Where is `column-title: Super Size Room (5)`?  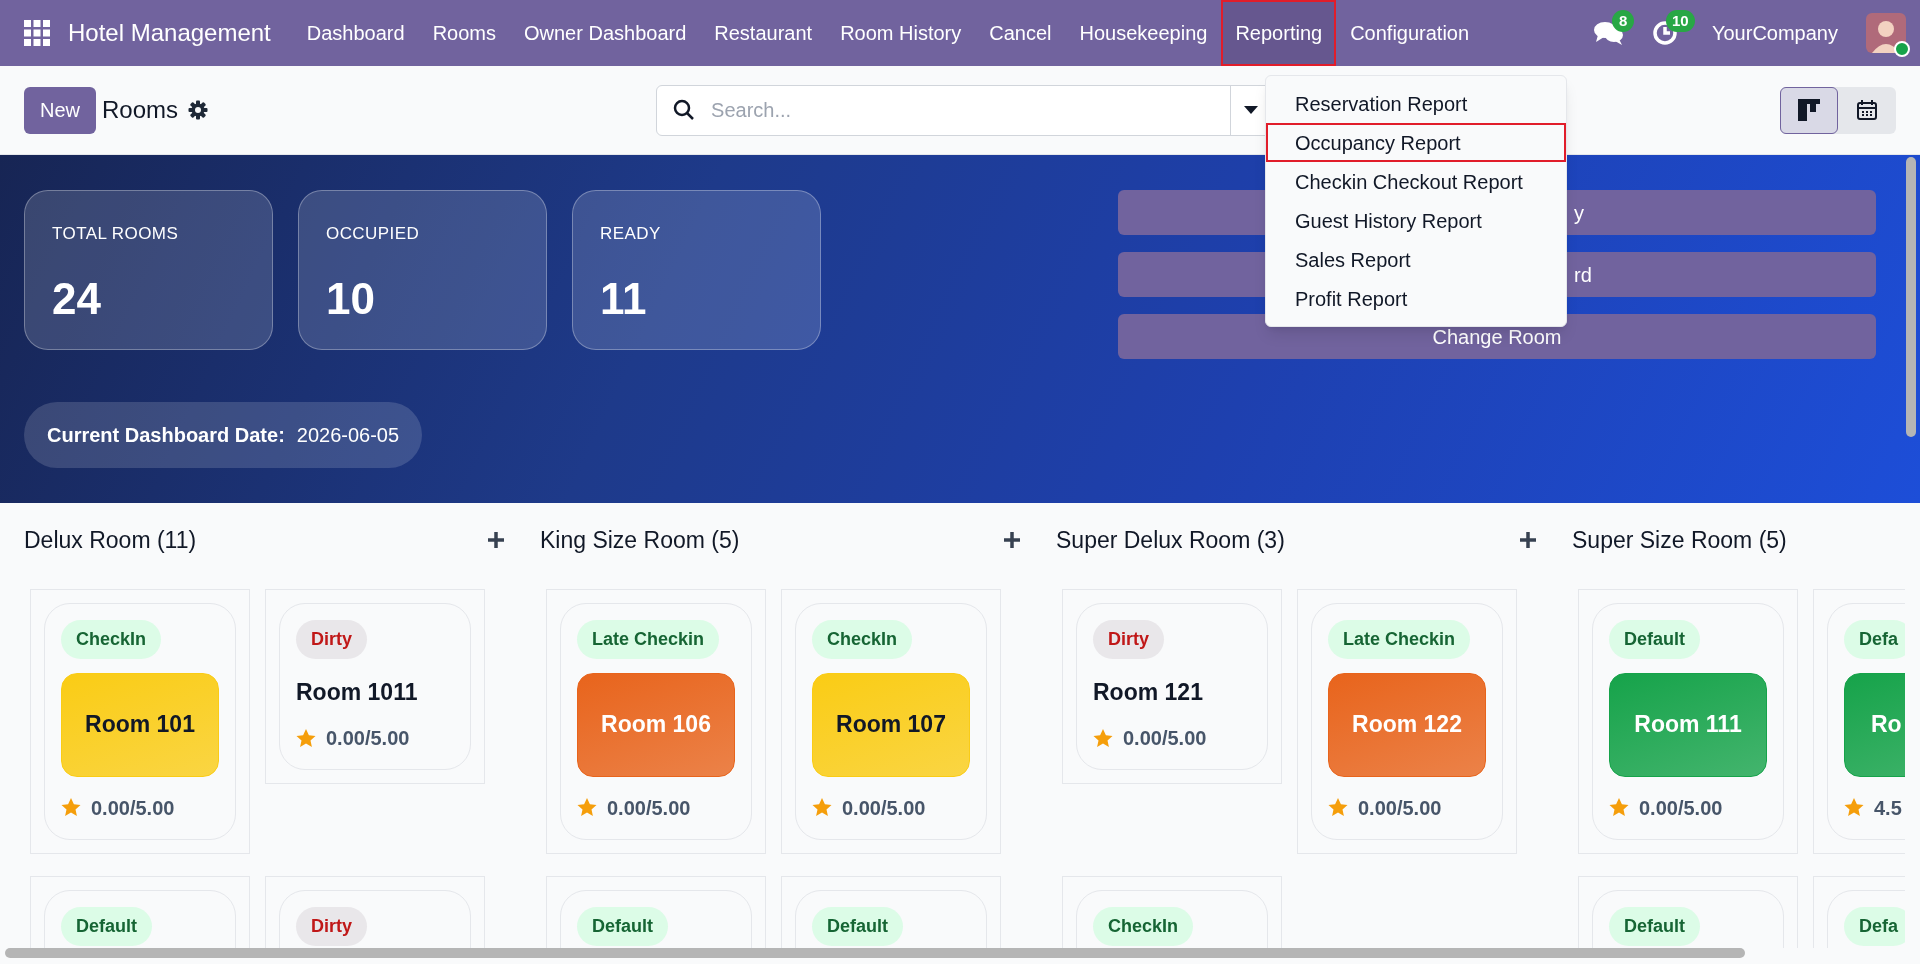
column-title: Super Size Room (5) is located at coordinates (1679, 540).